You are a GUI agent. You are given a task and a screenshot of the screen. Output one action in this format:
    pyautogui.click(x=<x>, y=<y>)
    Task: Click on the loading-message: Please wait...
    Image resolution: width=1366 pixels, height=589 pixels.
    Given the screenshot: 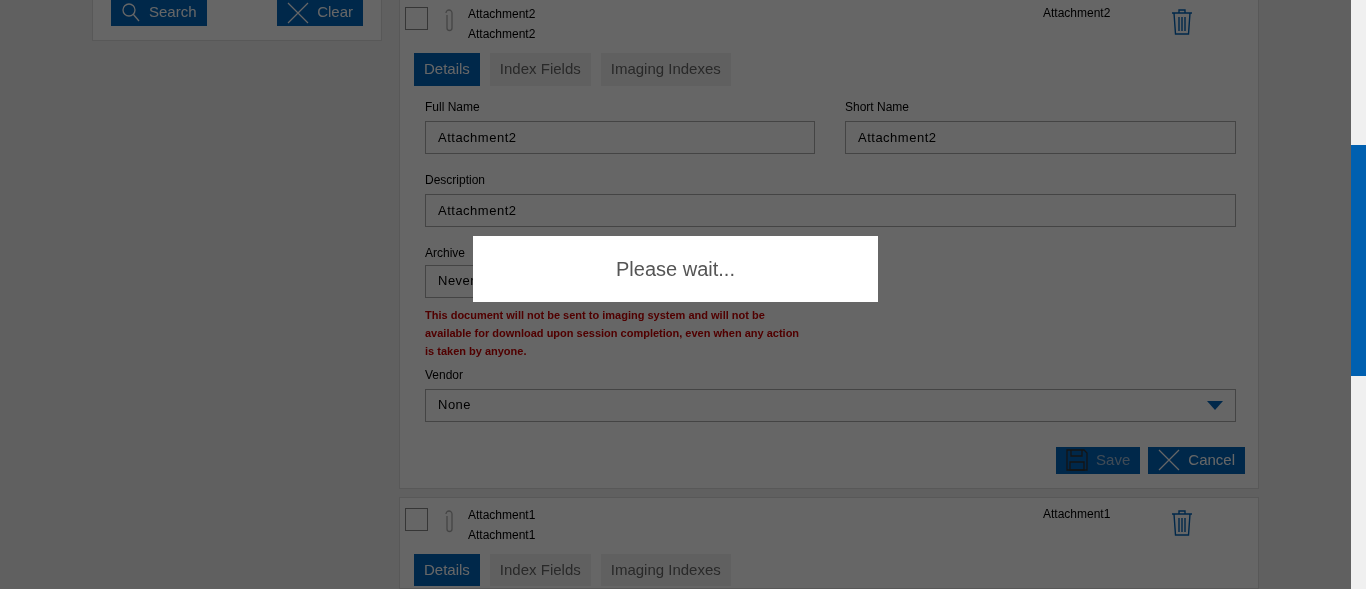 What is the action you would take?
    pyautogui.click(x=675, y=269)
    